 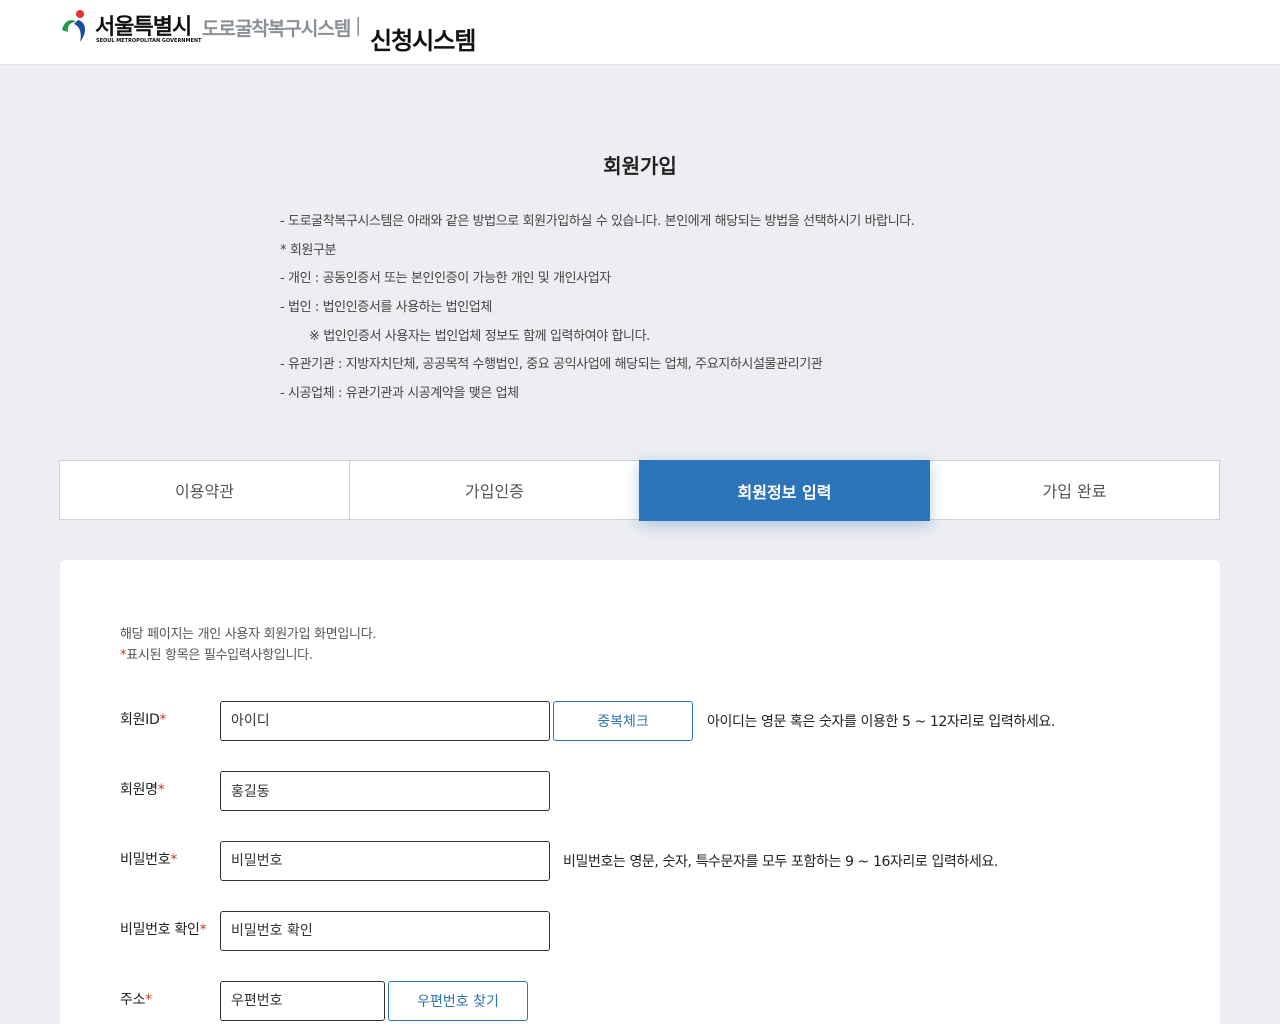 I want to click on step-verification: 가입인증, so click(x=494, y=490).